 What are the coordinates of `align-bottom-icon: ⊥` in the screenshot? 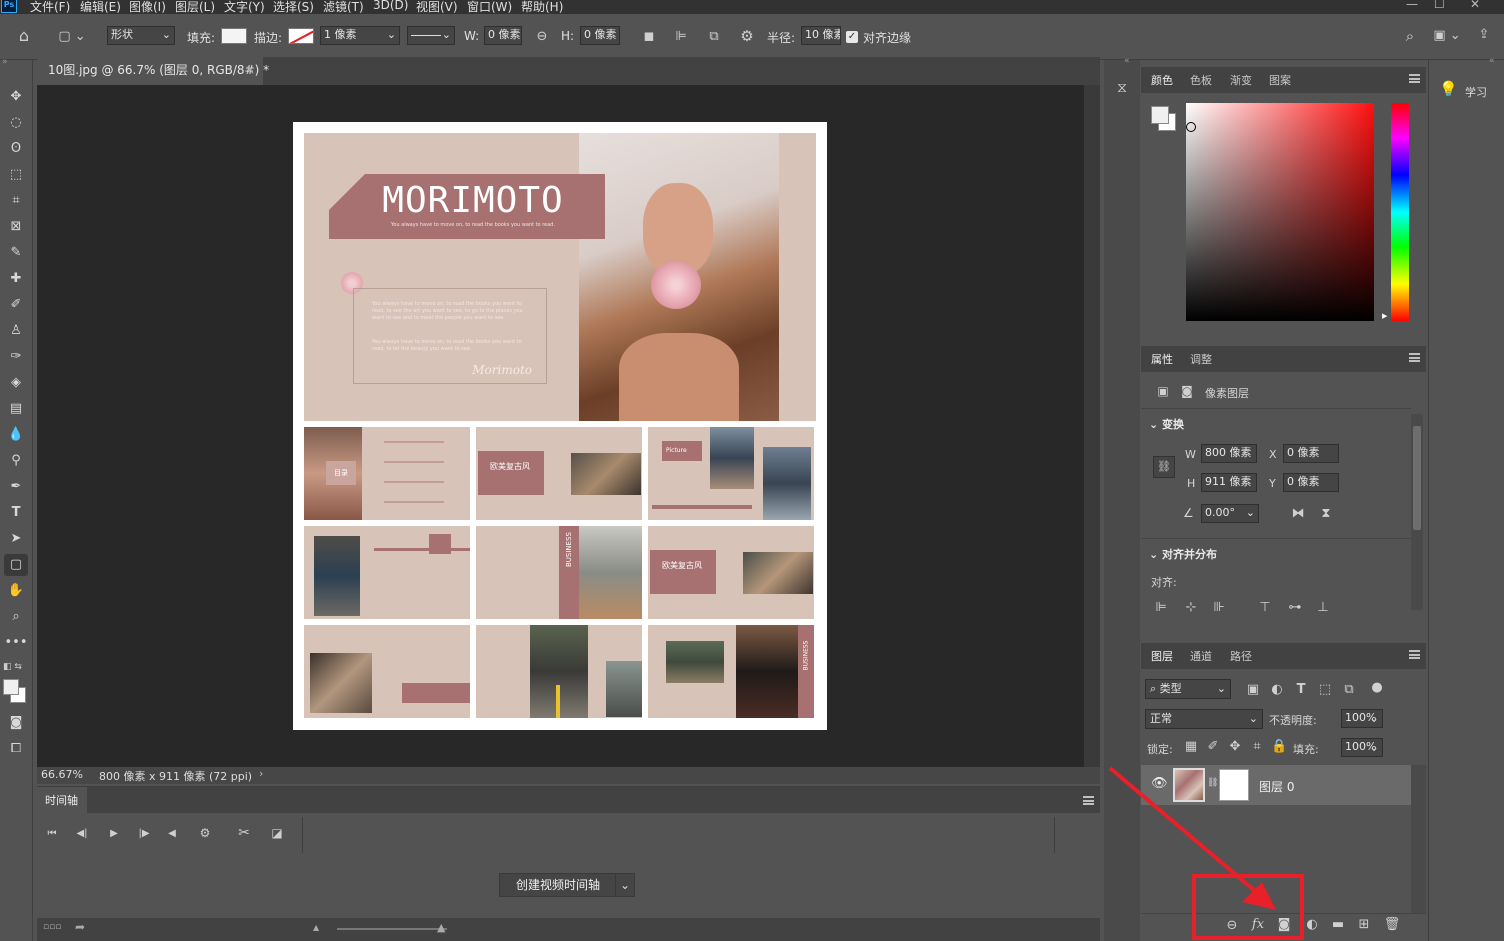 It's located at (1323, 608).